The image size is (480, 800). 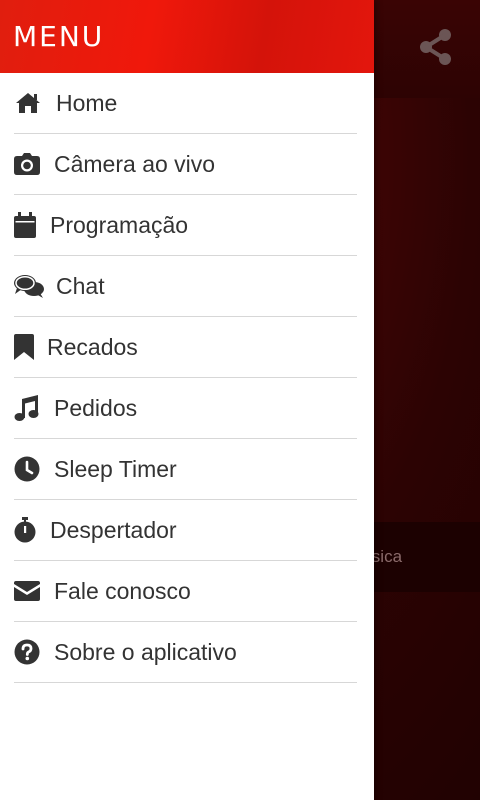 What do you see at coordinates (122, 590) in the screenshot?
I see `menu-item-label: Fale conosco` at bounding box center [122, 590].